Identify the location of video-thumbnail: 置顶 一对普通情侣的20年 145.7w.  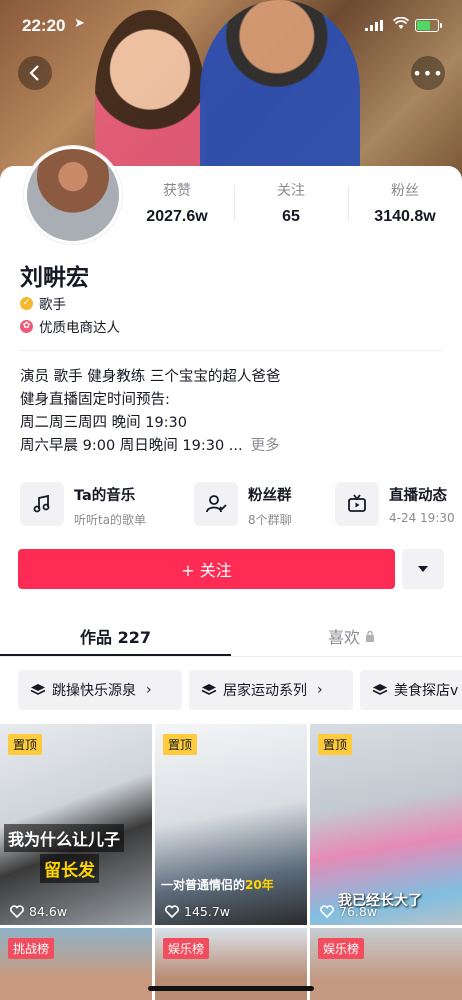
(231, 824).